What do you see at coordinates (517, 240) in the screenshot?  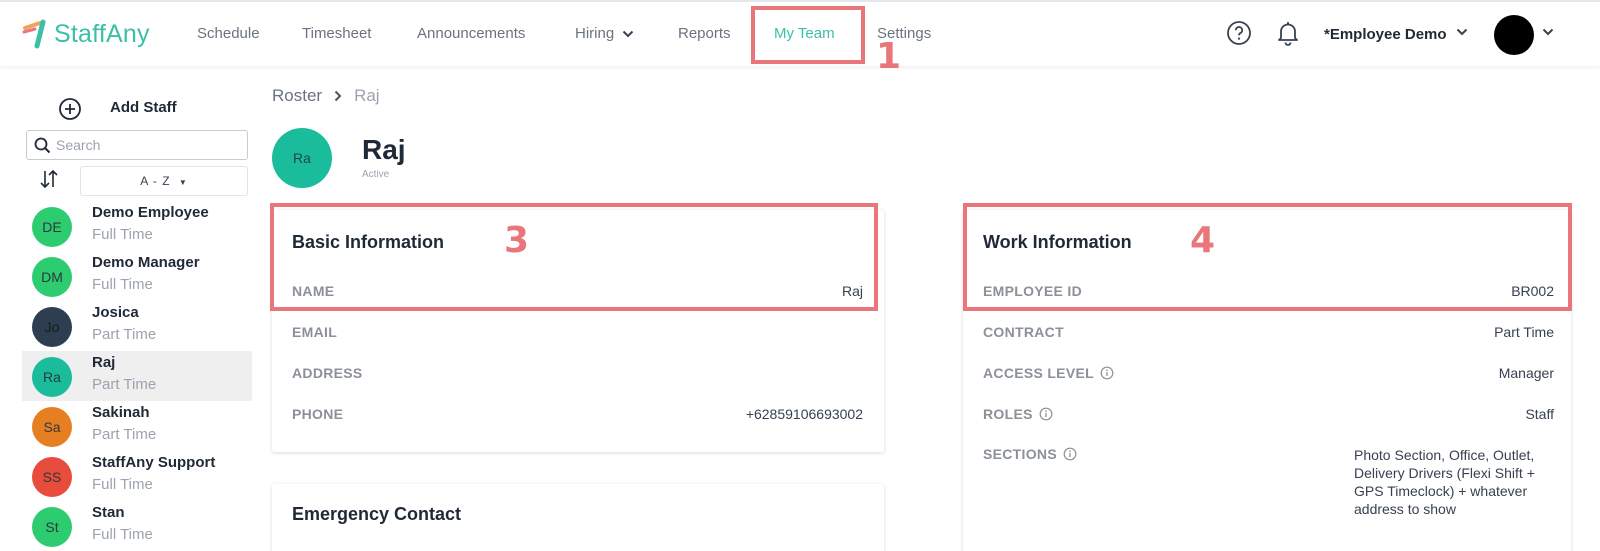 I see `annotation-number: 3` at bounding box center [517, 240].